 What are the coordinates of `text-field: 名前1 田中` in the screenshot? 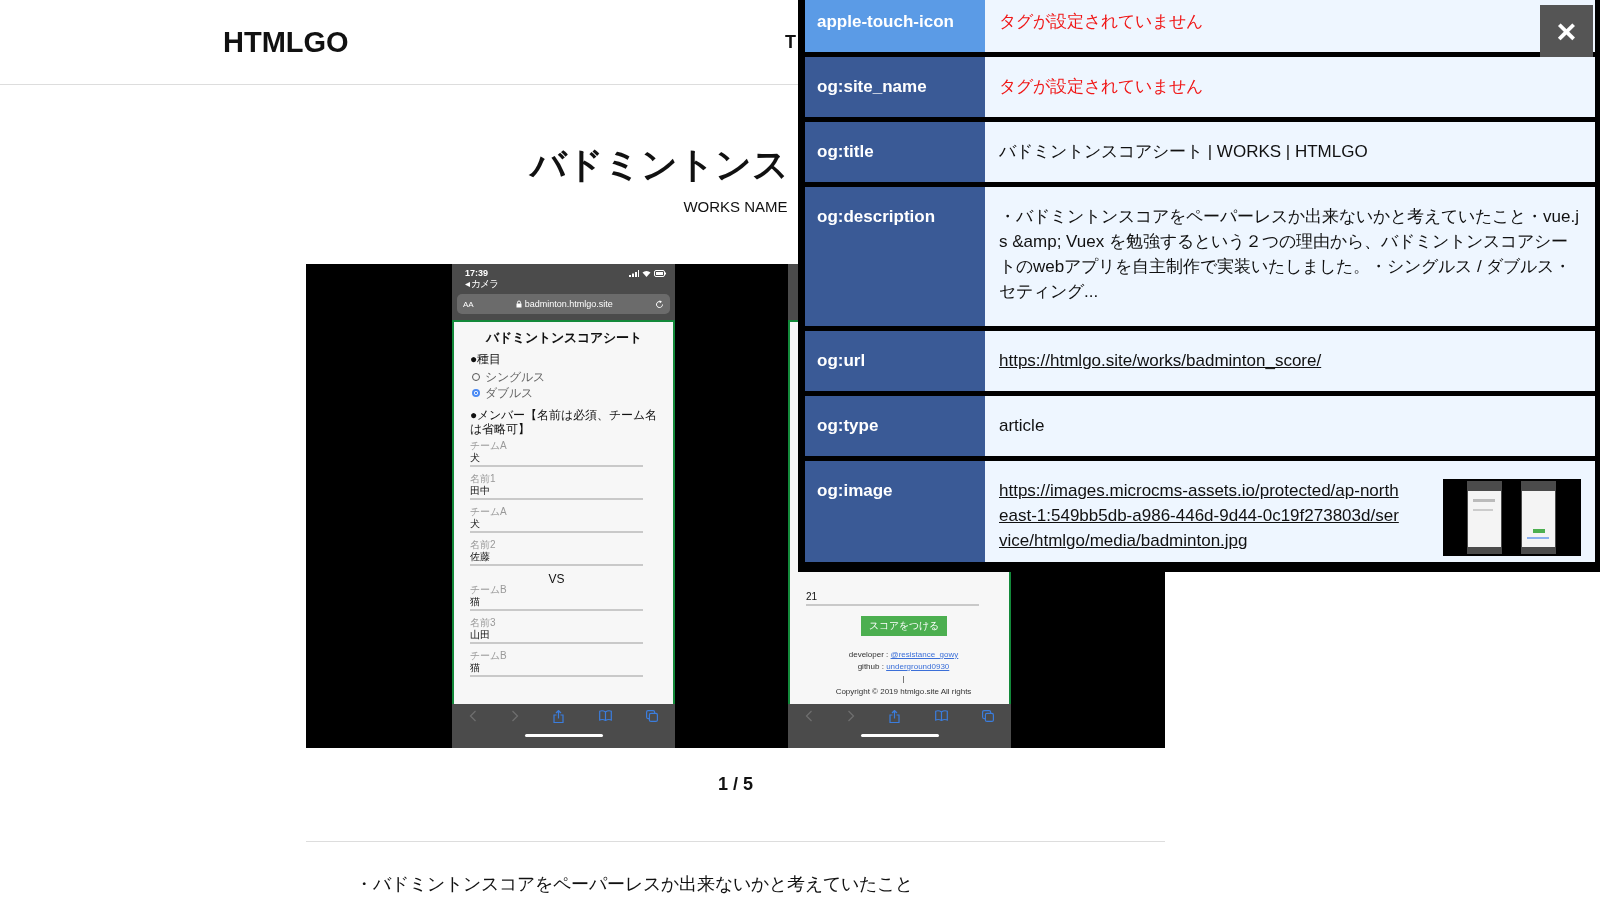 It's located at (556, 486).